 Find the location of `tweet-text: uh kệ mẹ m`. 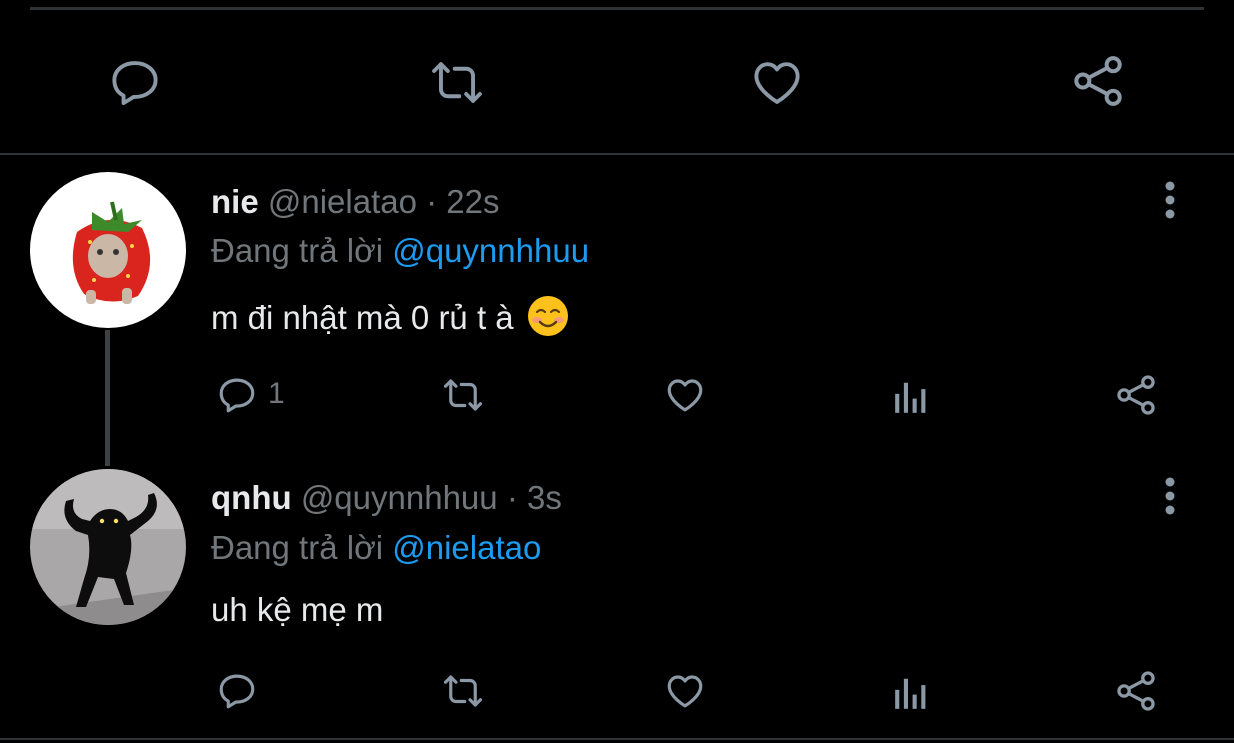

tweet-text: uh kệ mẹ m is located at coordinates (297, 610).